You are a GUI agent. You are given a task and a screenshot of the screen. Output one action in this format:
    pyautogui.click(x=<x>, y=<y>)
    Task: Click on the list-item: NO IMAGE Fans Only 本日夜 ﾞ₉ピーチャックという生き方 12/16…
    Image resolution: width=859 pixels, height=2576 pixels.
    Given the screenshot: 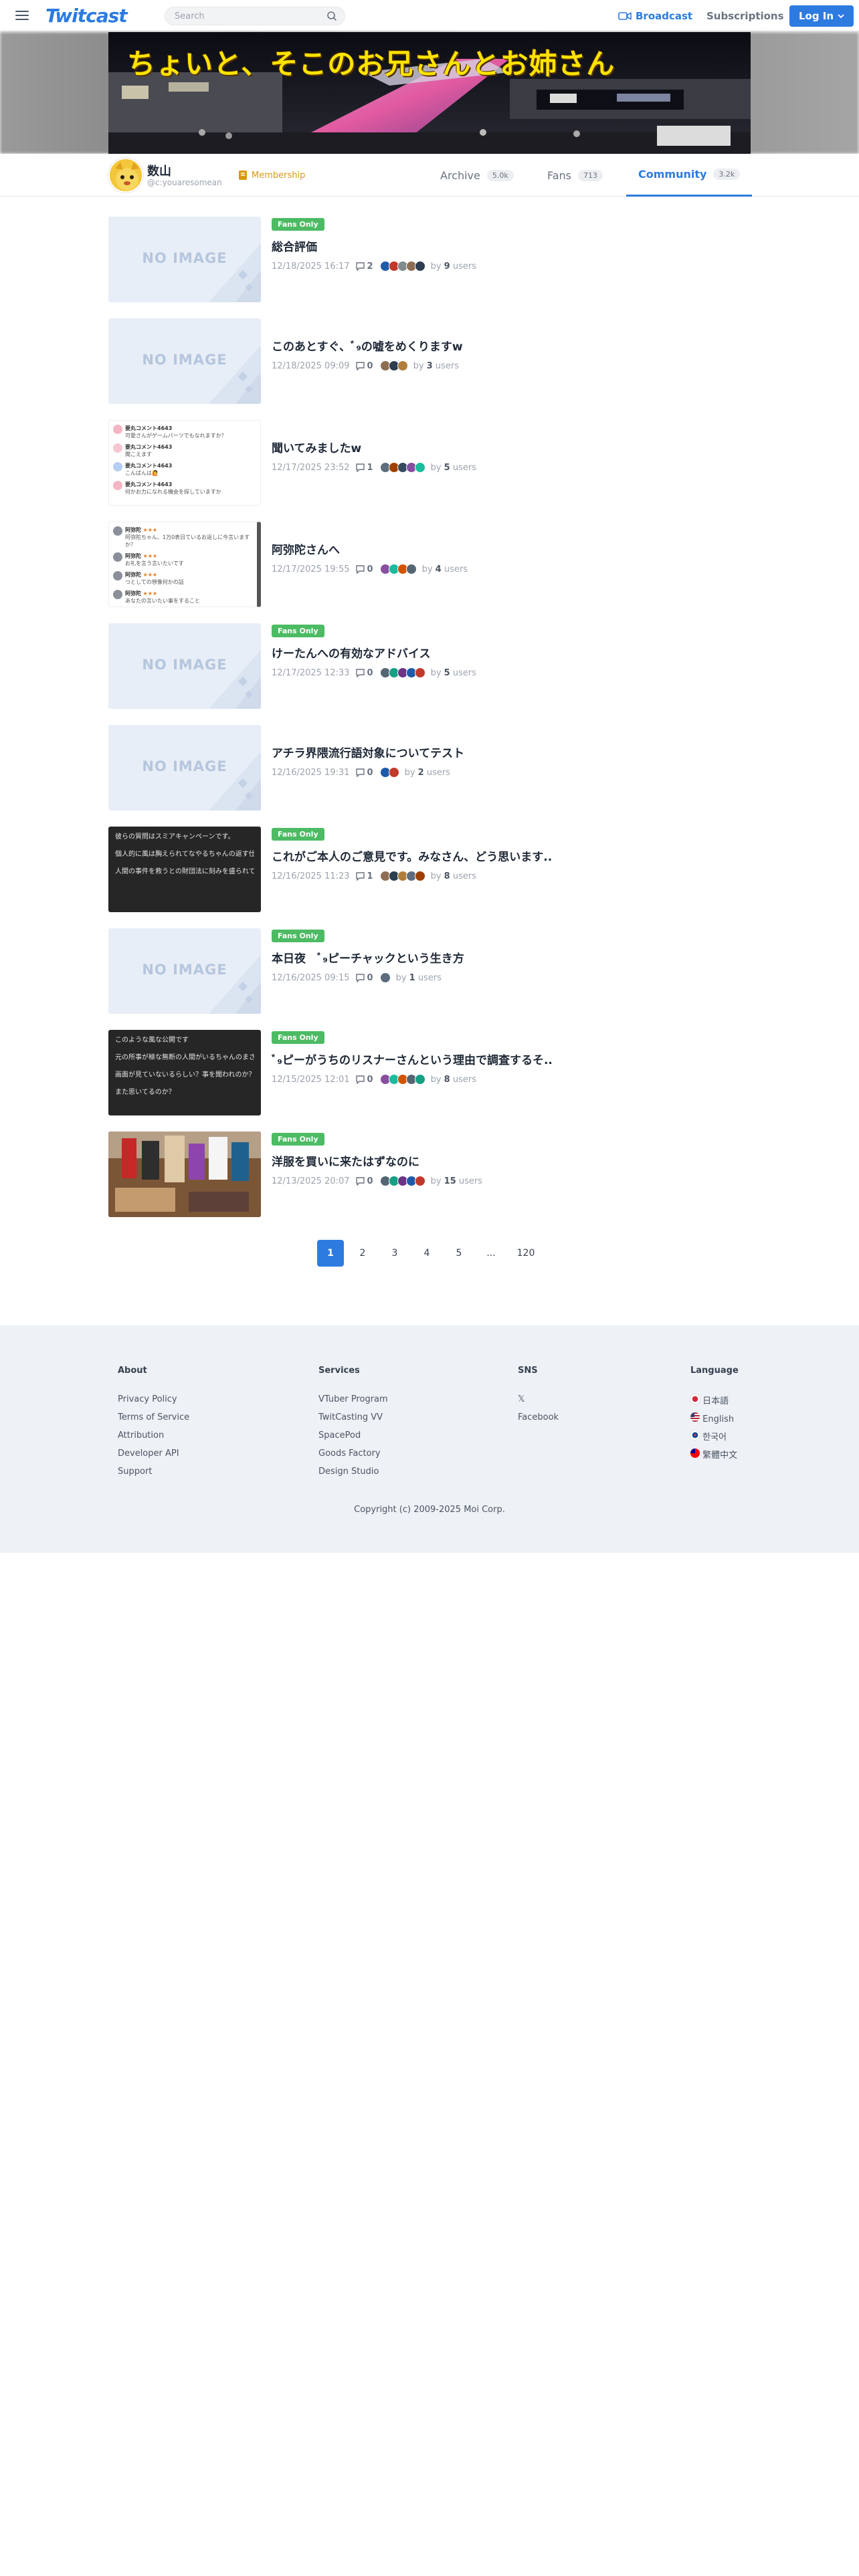 What is the action you would take?
    pyautogui.click(x=429, y=971)
    